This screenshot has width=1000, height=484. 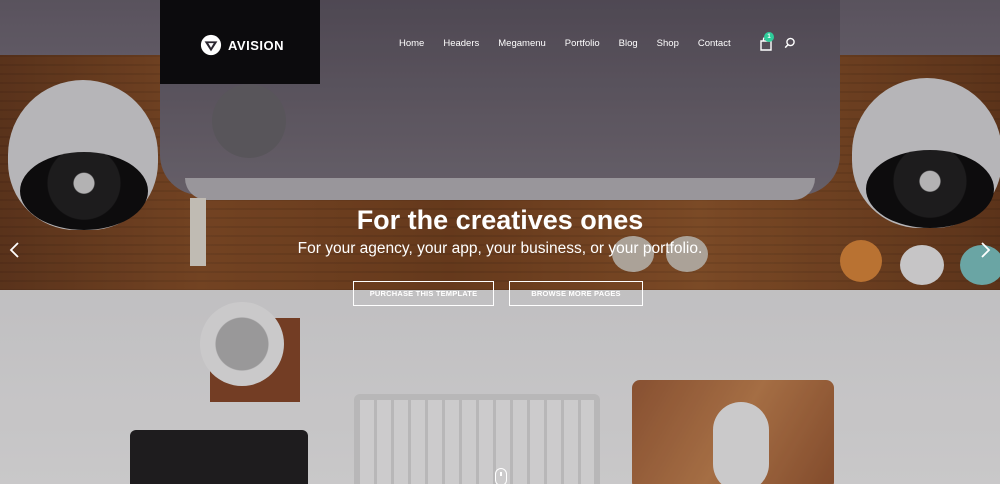 I want to click on nav-item-portfolio: Portfolio, so click(x=582, y=44).